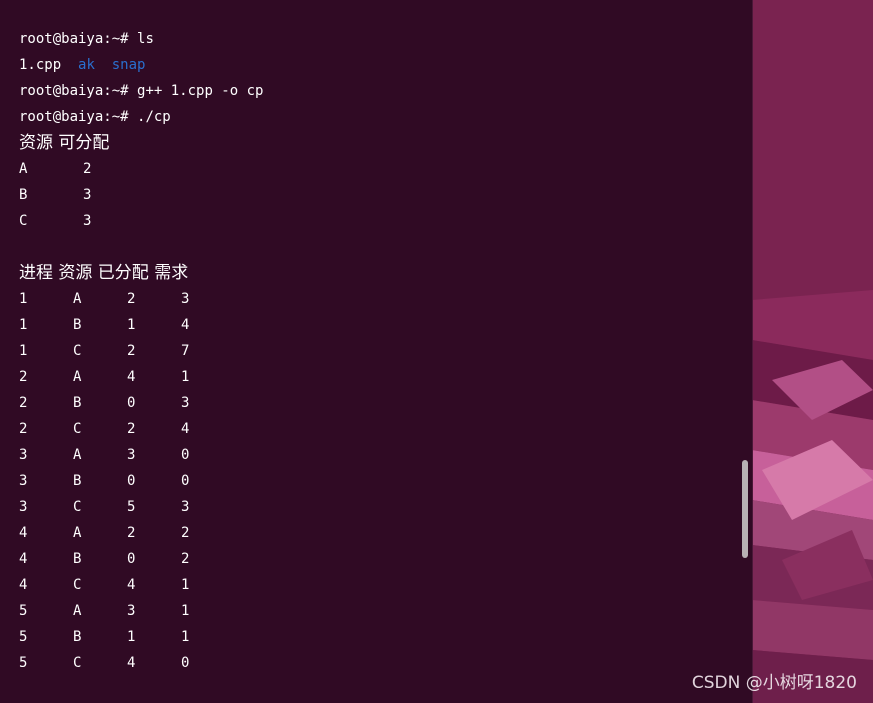 This screenshot has width=873, height=703. What do you see at coordinates (131, 507) in the screenshot?
I see `process-allocated: 5` at bounding box center [131, 507].